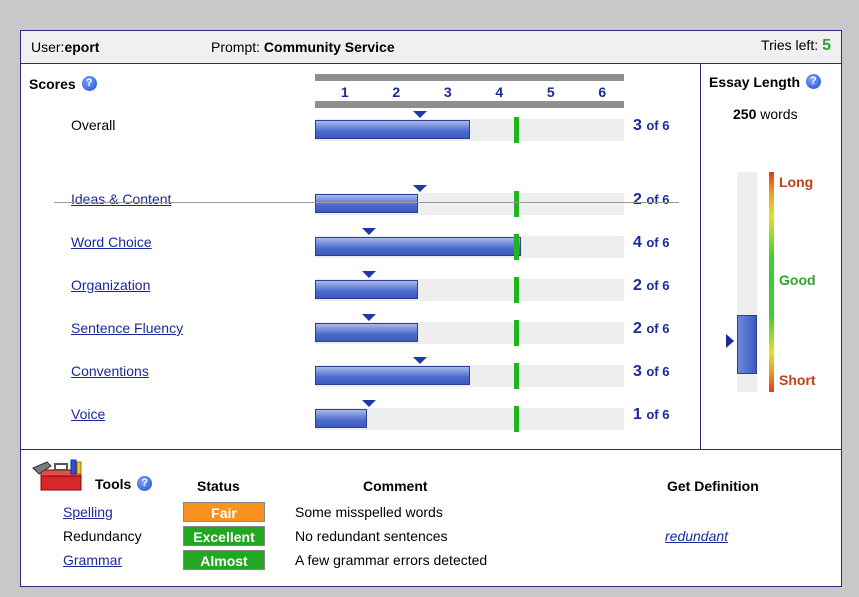 The width and height of the screenshot is (859, 597). Describe the element at coordinates (82, 47) in the screenshot. I see `user-value: eport` at that location.